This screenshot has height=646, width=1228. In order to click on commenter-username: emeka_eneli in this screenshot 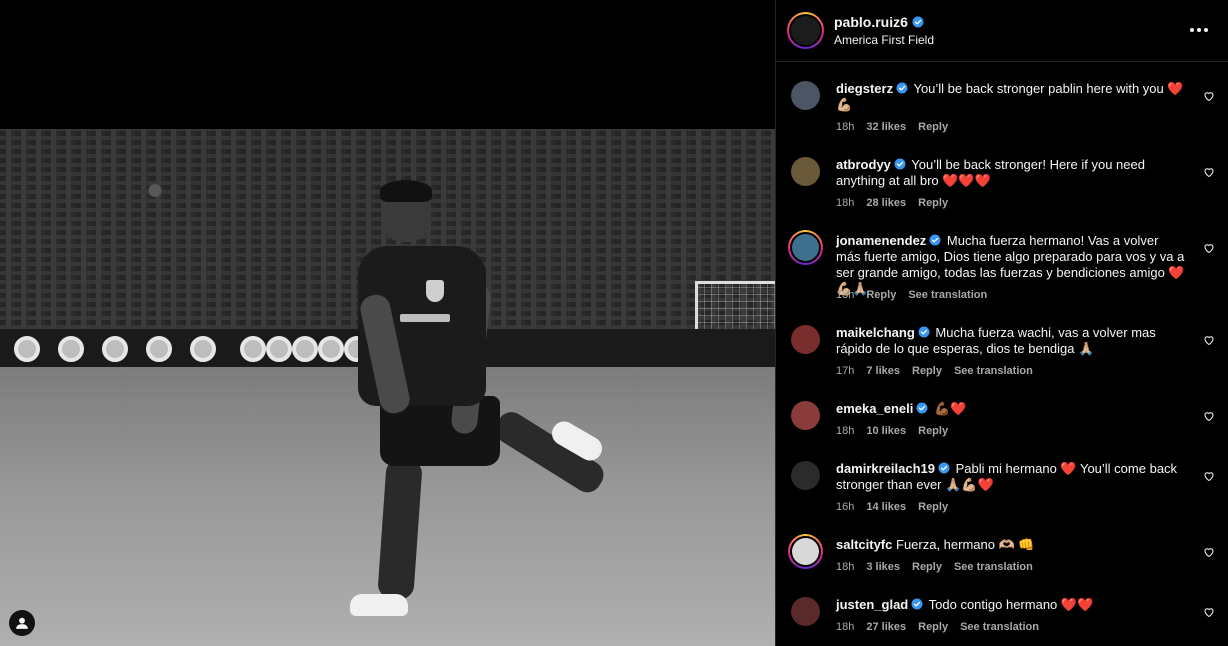, I will do `click(874, 408)`.